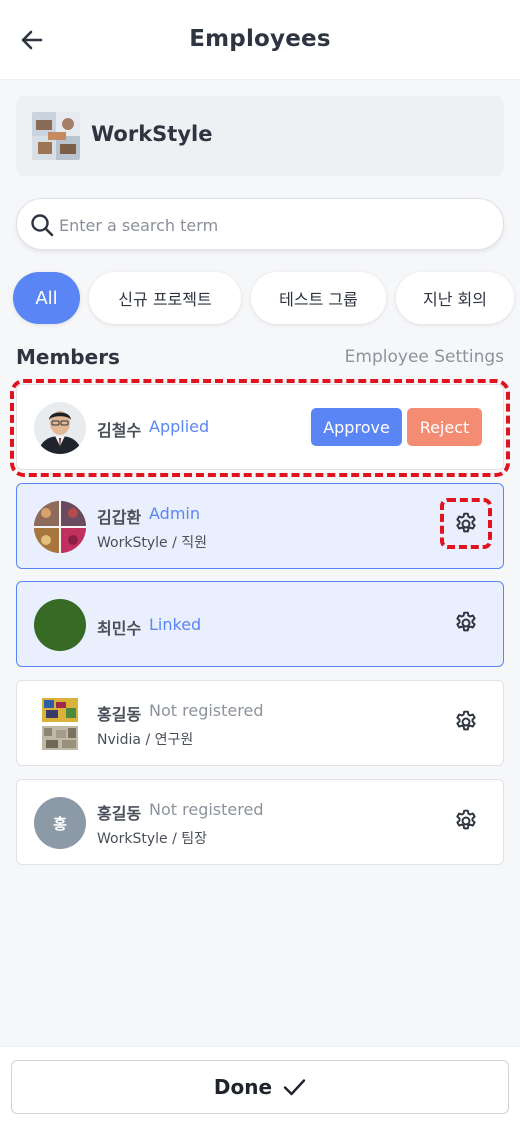  Describe the element at coordinates (260, 136) in the screenshot. I see `company-card: WorkStyle` at that location.